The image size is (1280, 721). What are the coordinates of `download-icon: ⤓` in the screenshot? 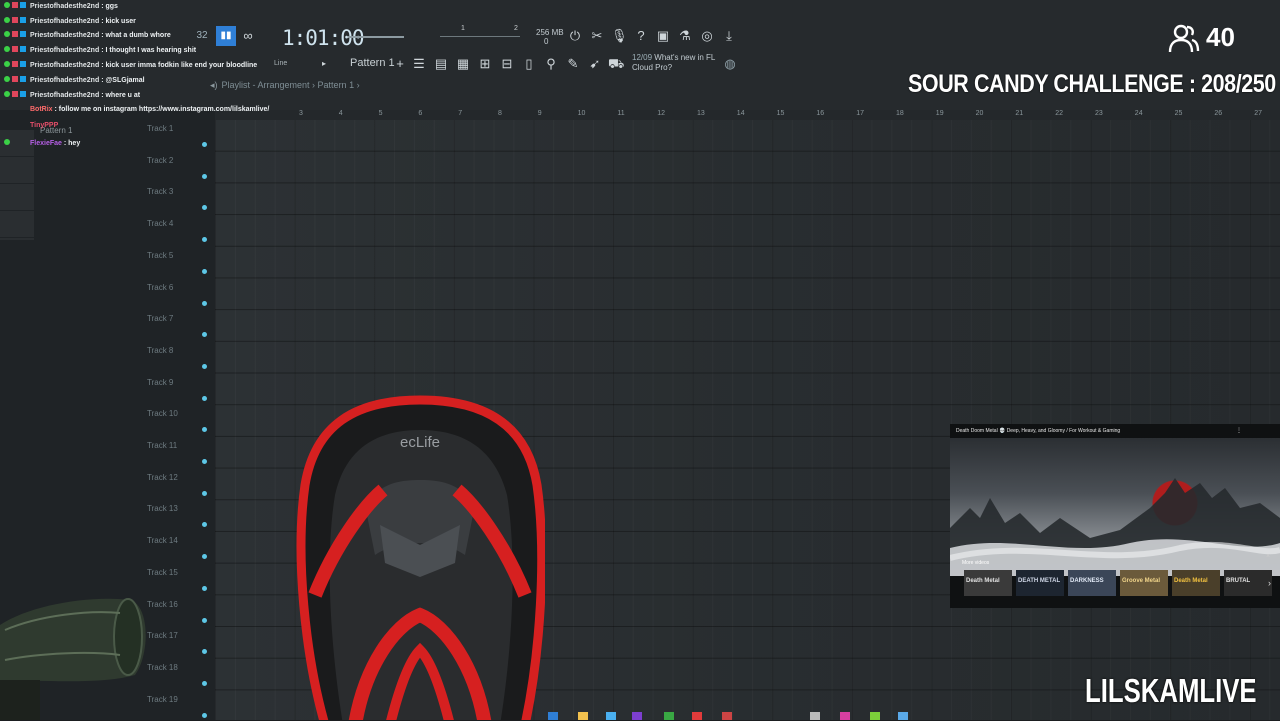 It's located at (729, 36).